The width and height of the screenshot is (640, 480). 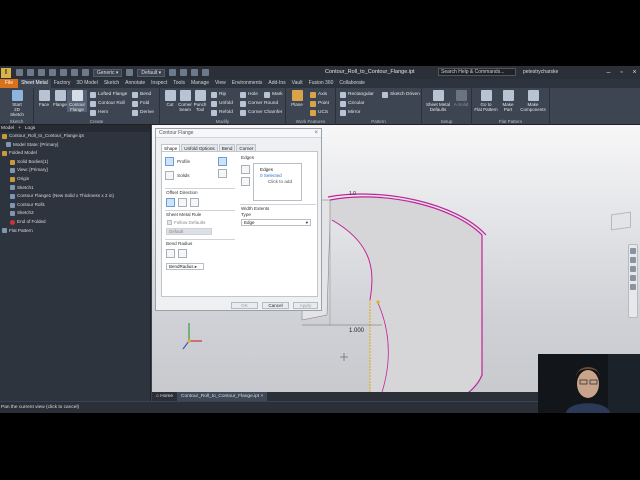 I want to click on tab-collaborate: Collaborate, so click(x=352, y=83).